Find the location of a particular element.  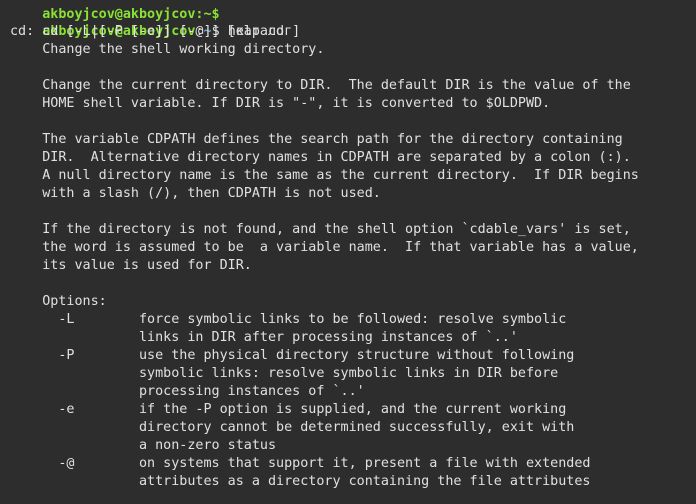

output-line: a non-zero status is located at coordinates (143, 445).